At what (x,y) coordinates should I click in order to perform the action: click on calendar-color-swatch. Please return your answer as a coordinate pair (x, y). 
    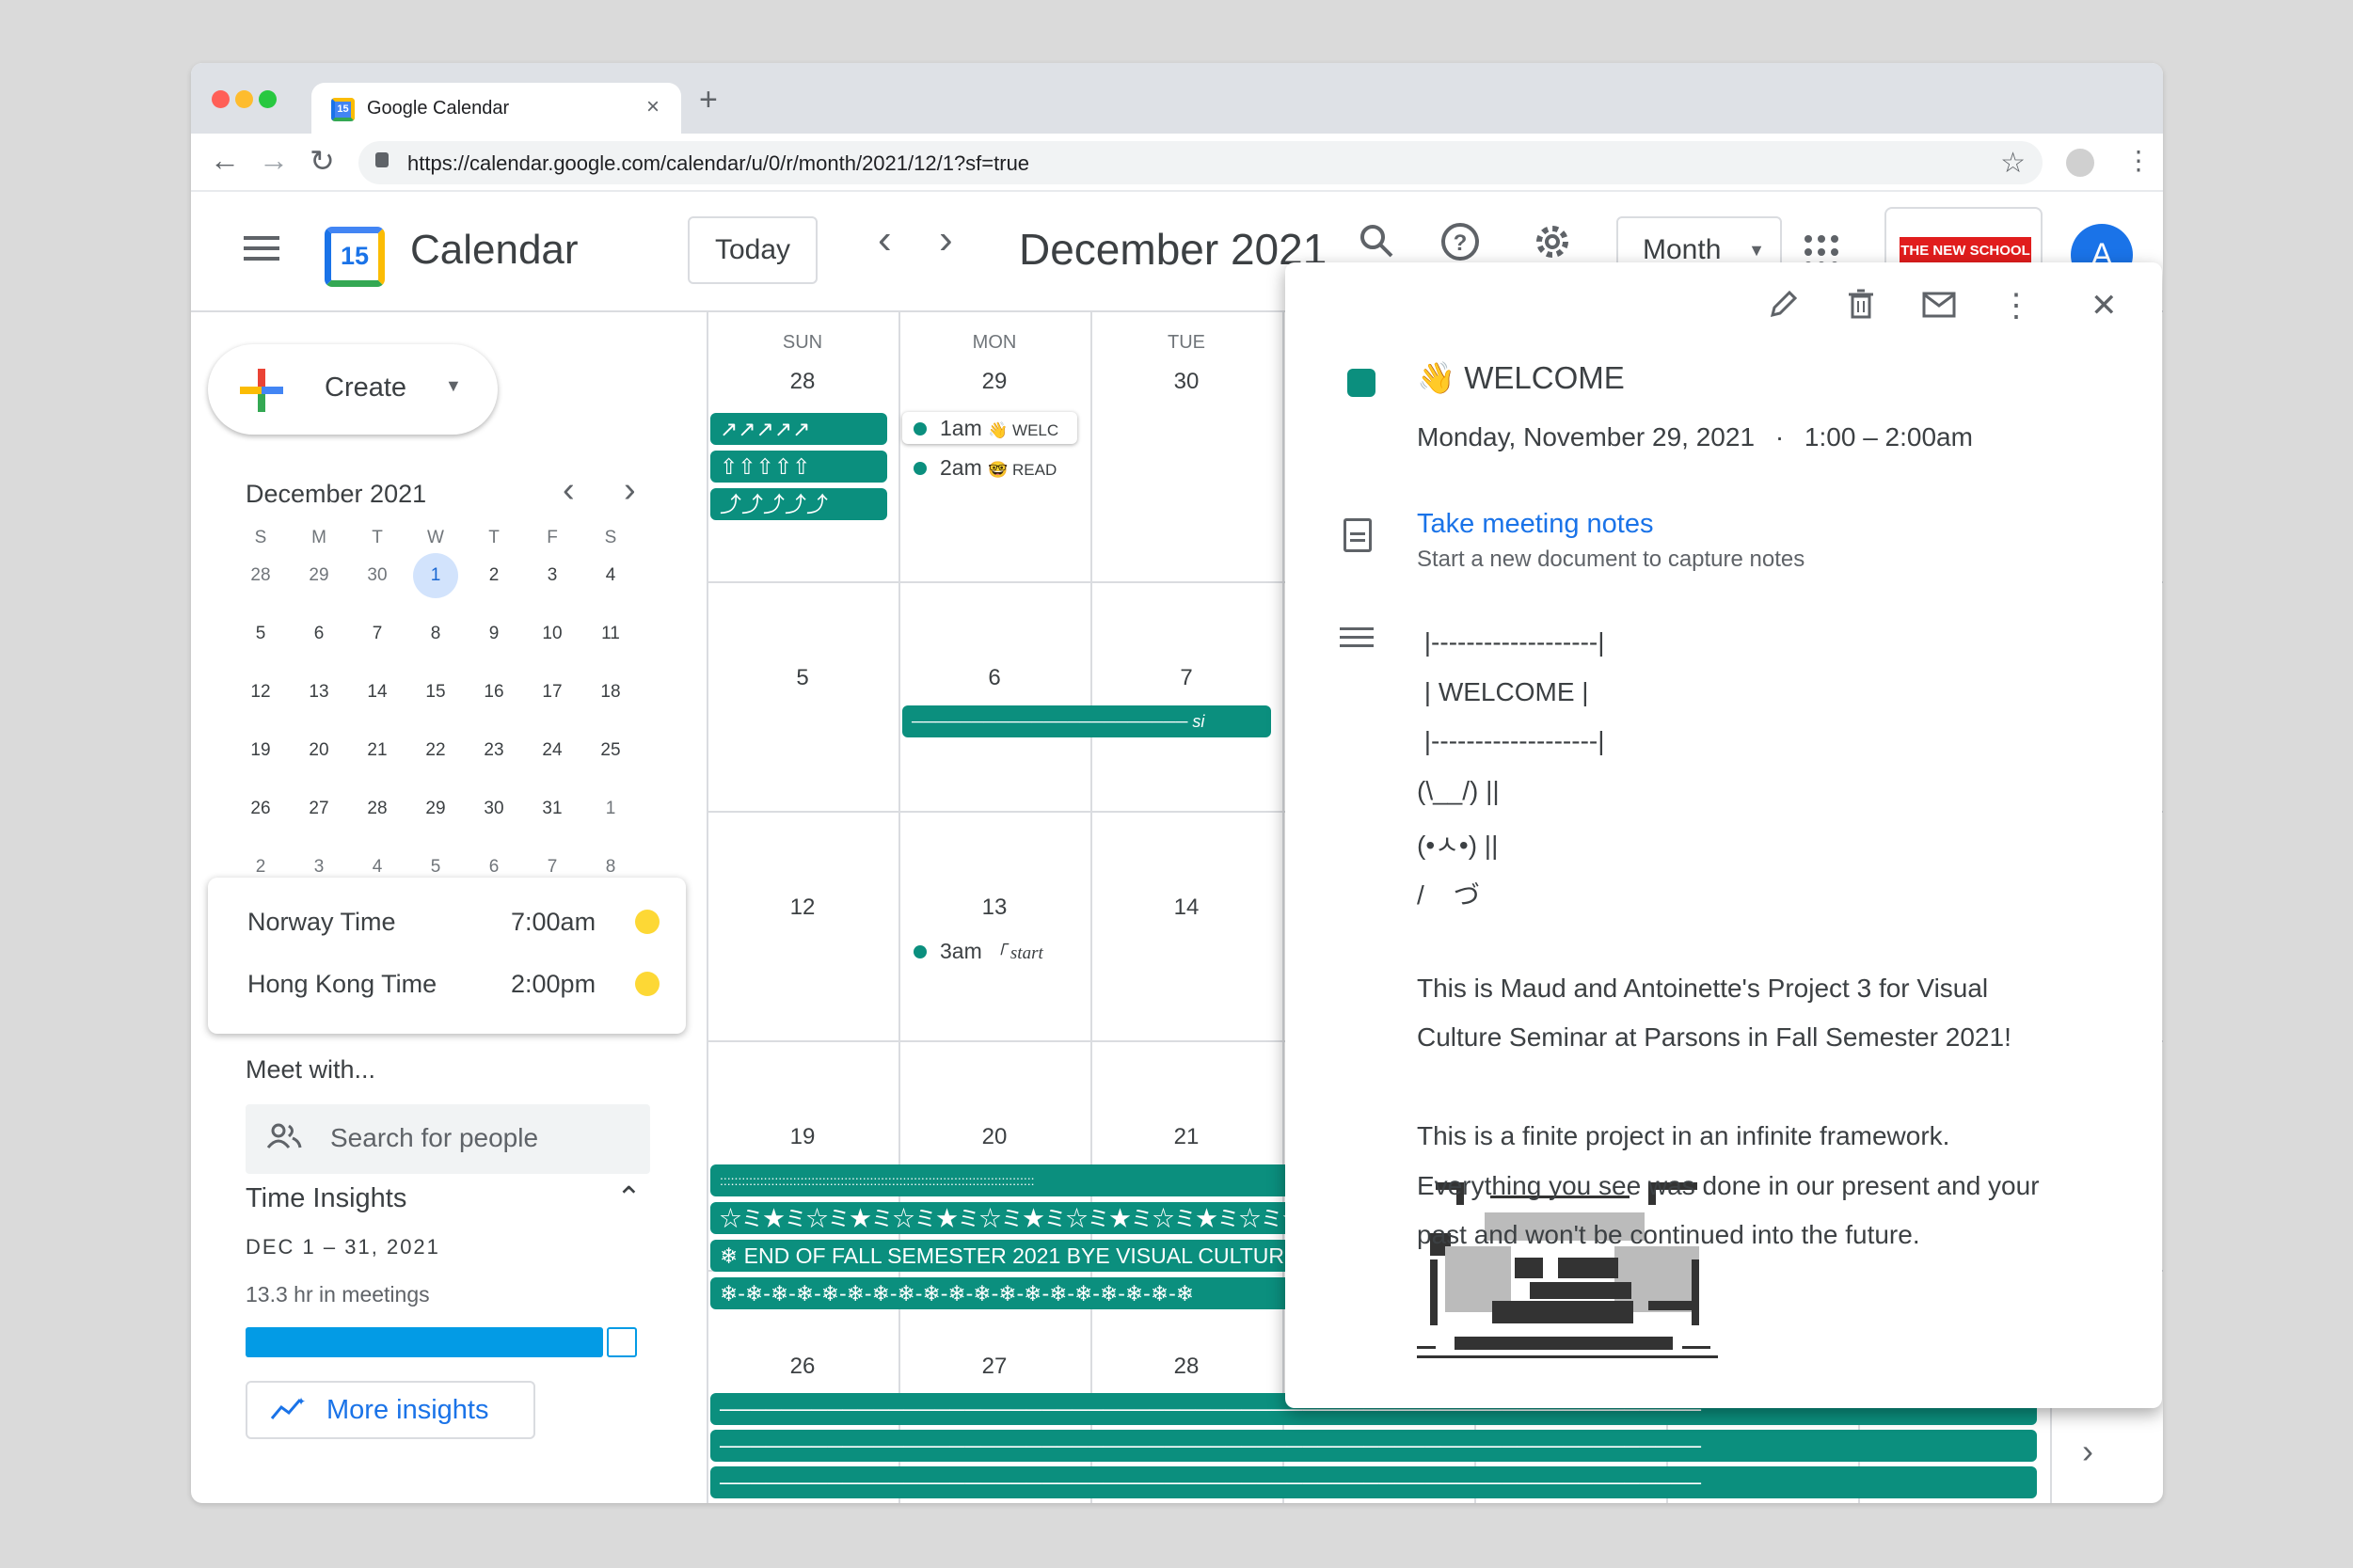
    Looking at the image, I should click on (1361, 383).